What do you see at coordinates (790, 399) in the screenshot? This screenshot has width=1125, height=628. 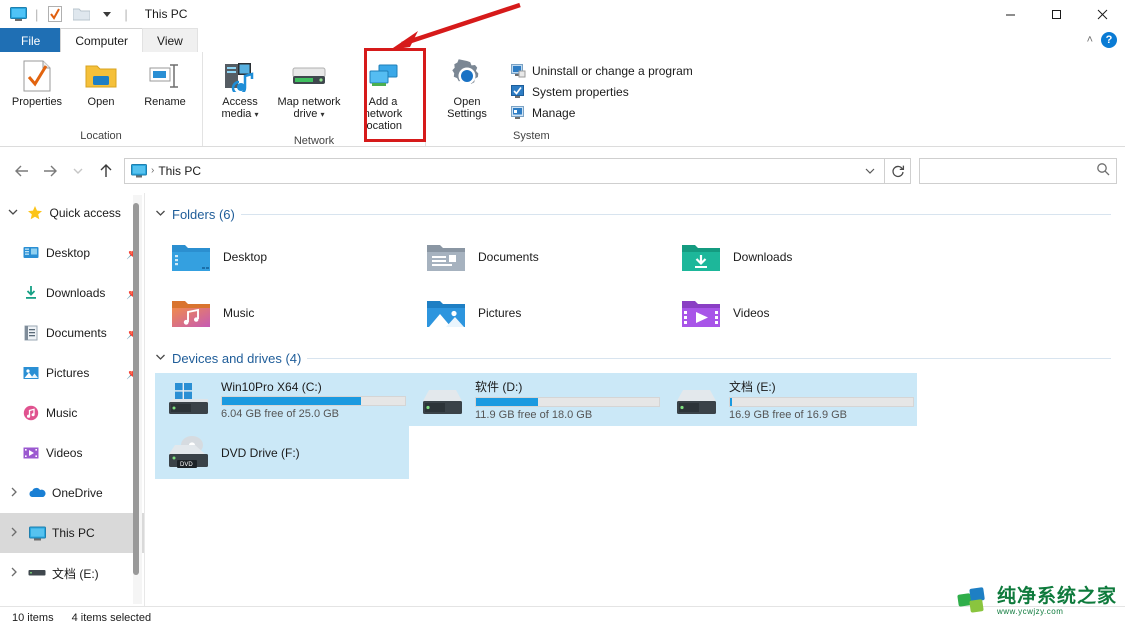 I see `drive-tile-e: 文档 (E:) 16.9 GB free of 16.9 GB` at bounding box center [790, 399].